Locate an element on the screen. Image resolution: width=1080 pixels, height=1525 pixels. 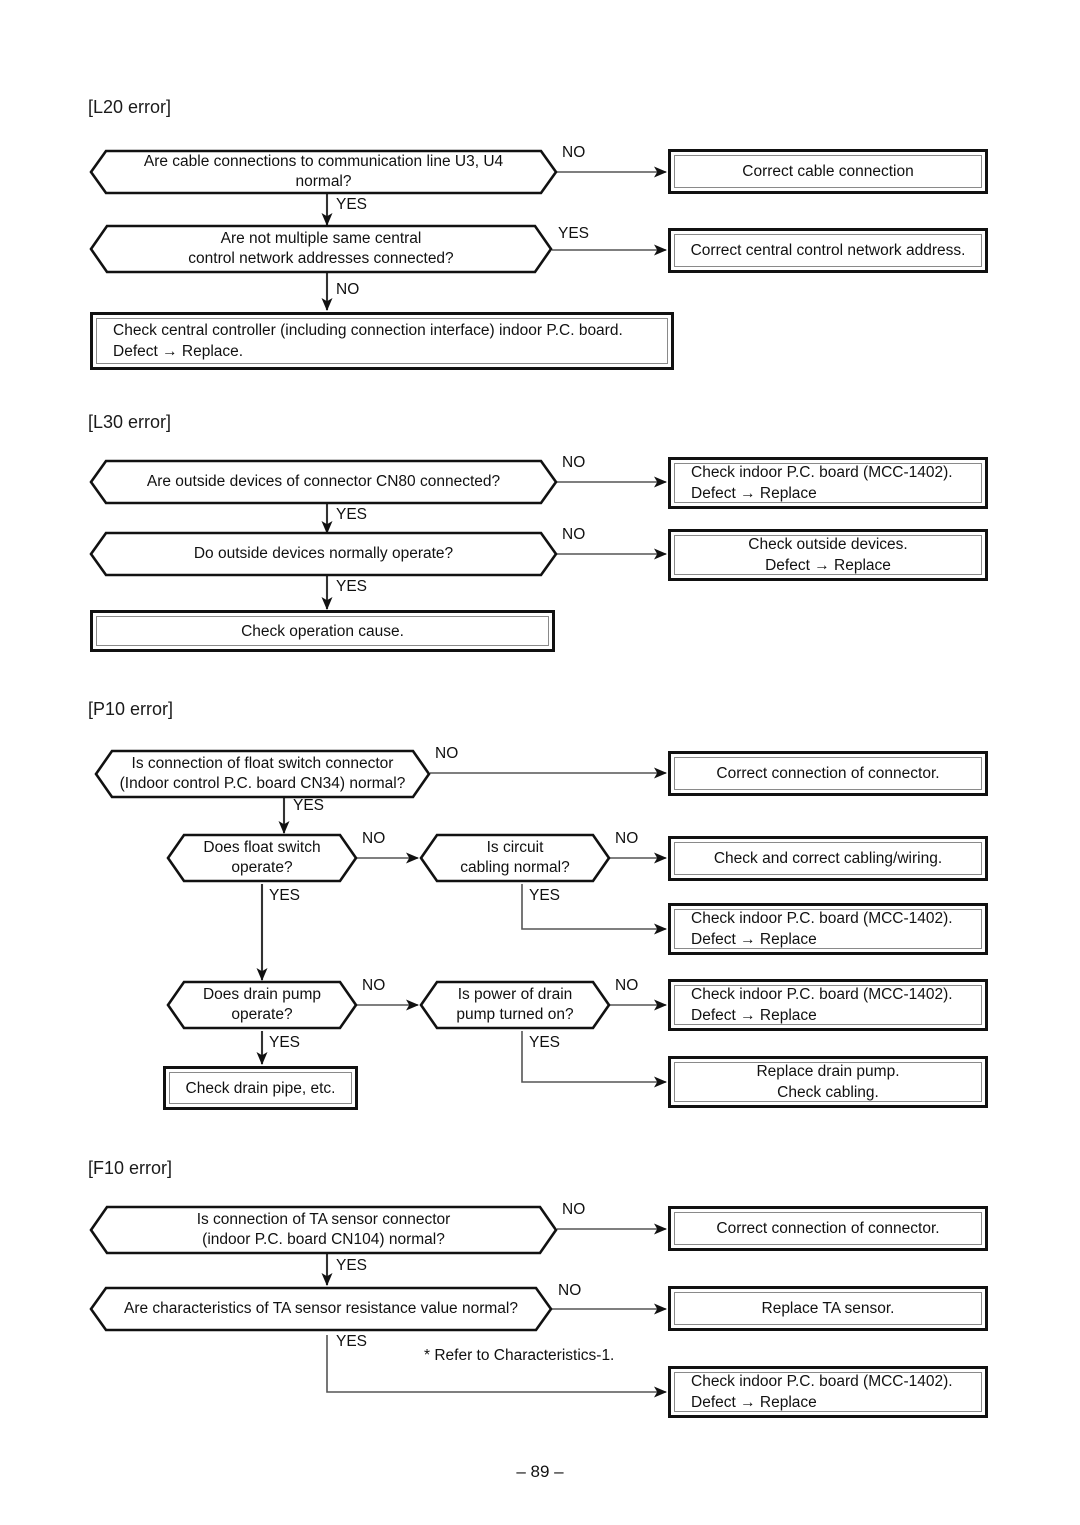
result-p10-replace-drain-pump: Replace drain pump. Check cabling. is located at coordinates (828, 1082).